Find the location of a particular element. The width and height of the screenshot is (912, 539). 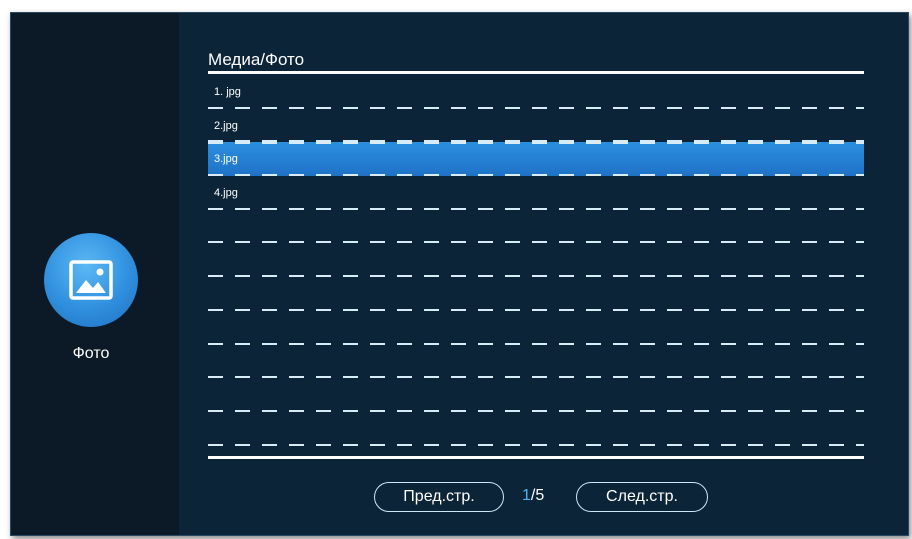

breadcrumb: Медиа/Фото is located at coordinates (256, 59).